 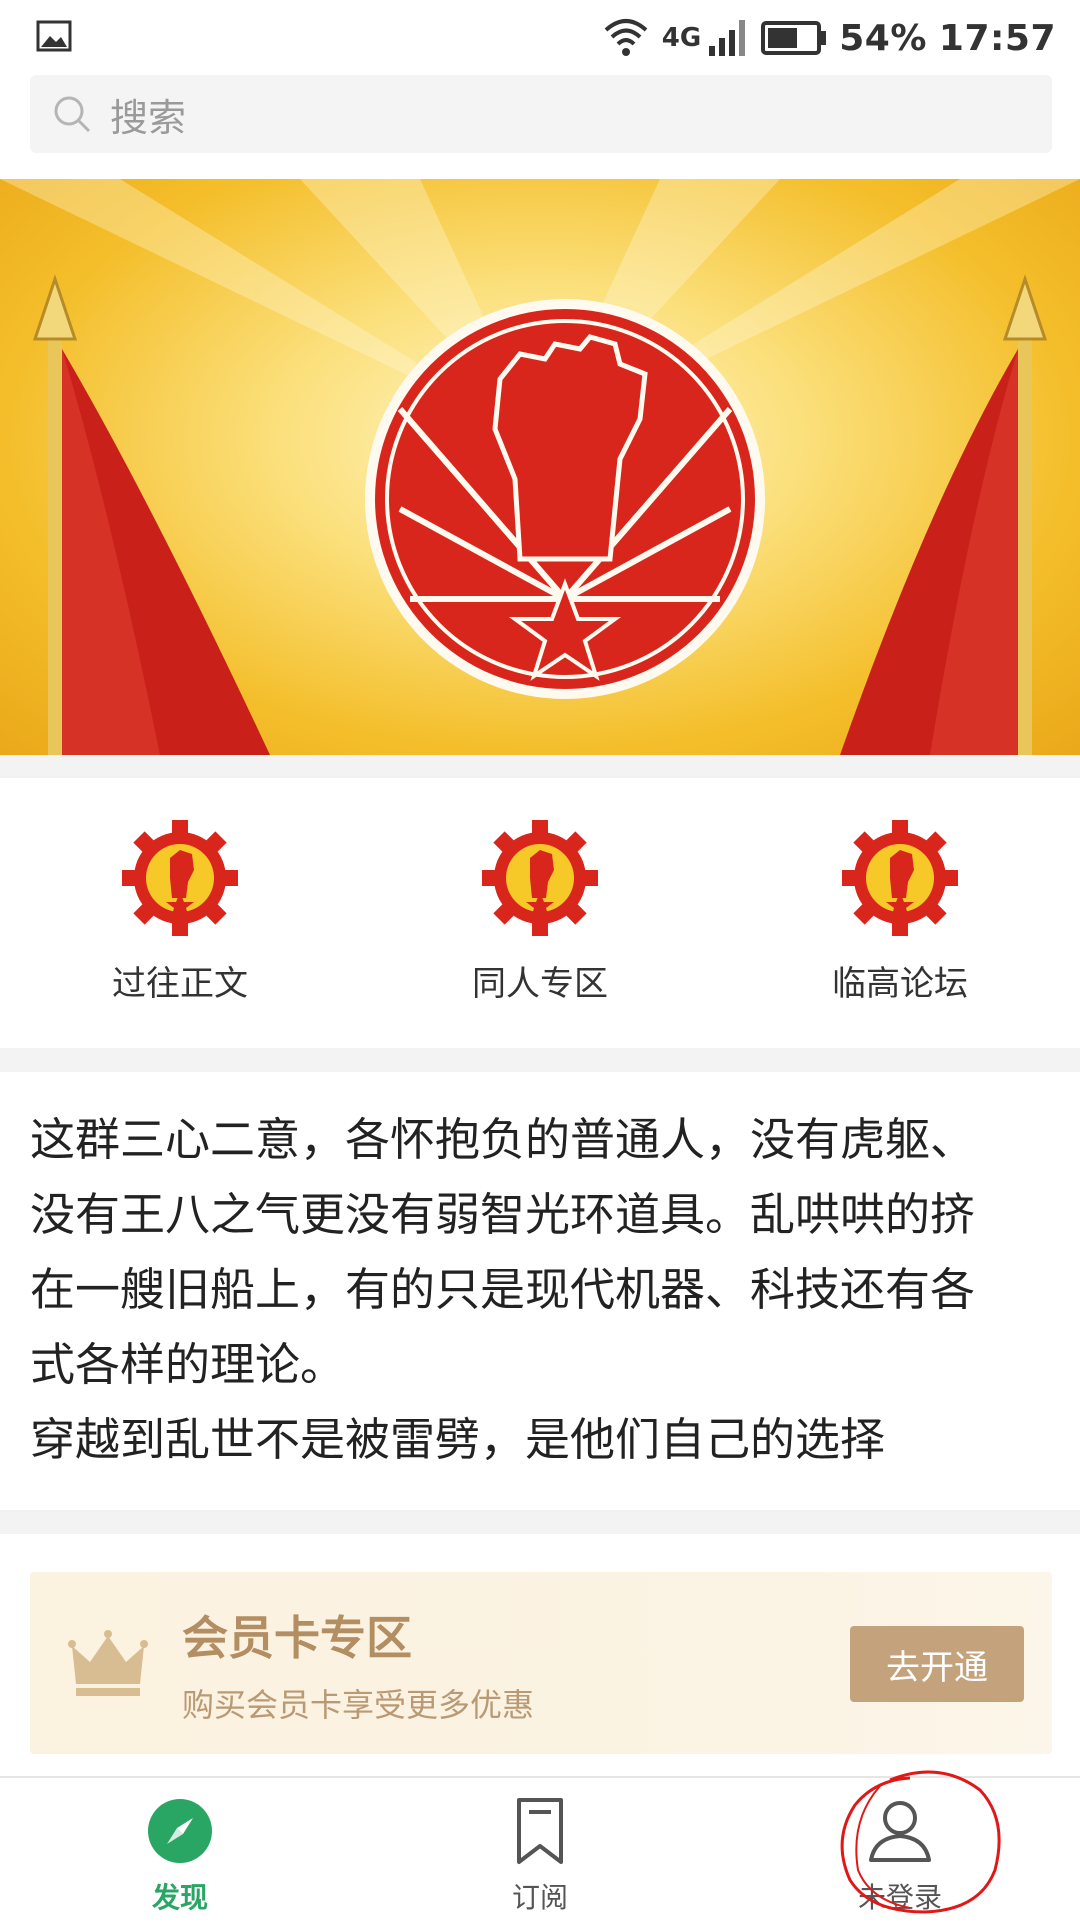 What do you see at coordinates (358, 1705) in the screenshot?
I see `membership-subtitle: 购买会员卡享受更多优惠` at bounding box center [358, 1705].